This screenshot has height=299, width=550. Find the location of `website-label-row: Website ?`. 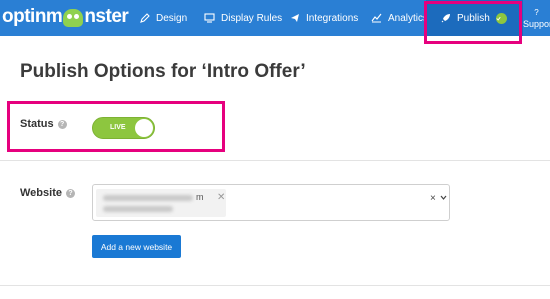

website-label-row: Website ? is located at coordinates (47, 193).